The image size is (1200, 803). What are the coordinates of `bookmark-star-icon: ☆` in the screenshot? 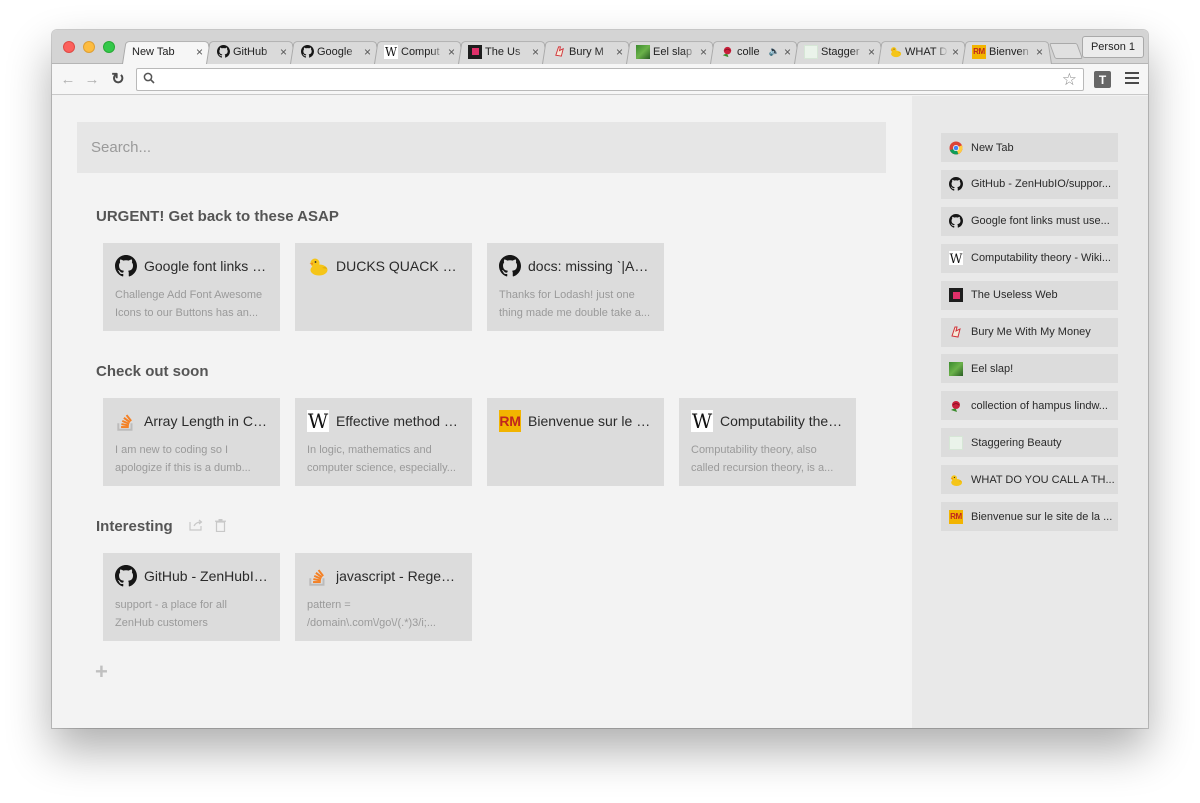 It's located at (1069, 80).